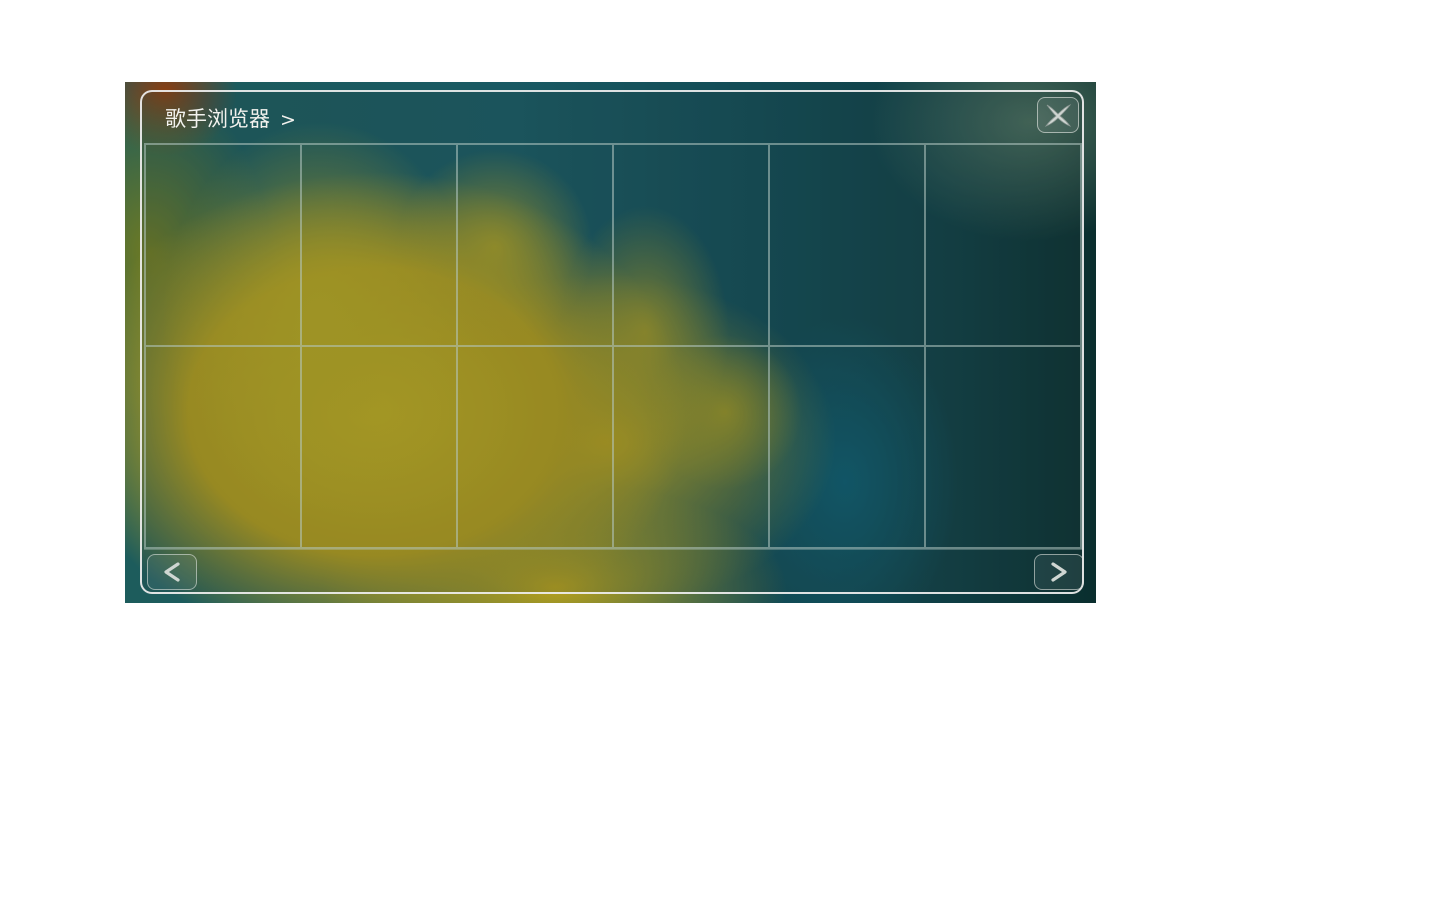 This screenshot has height=900, width=1440. I want to click on chevron-left-icon, so click(172, 572).